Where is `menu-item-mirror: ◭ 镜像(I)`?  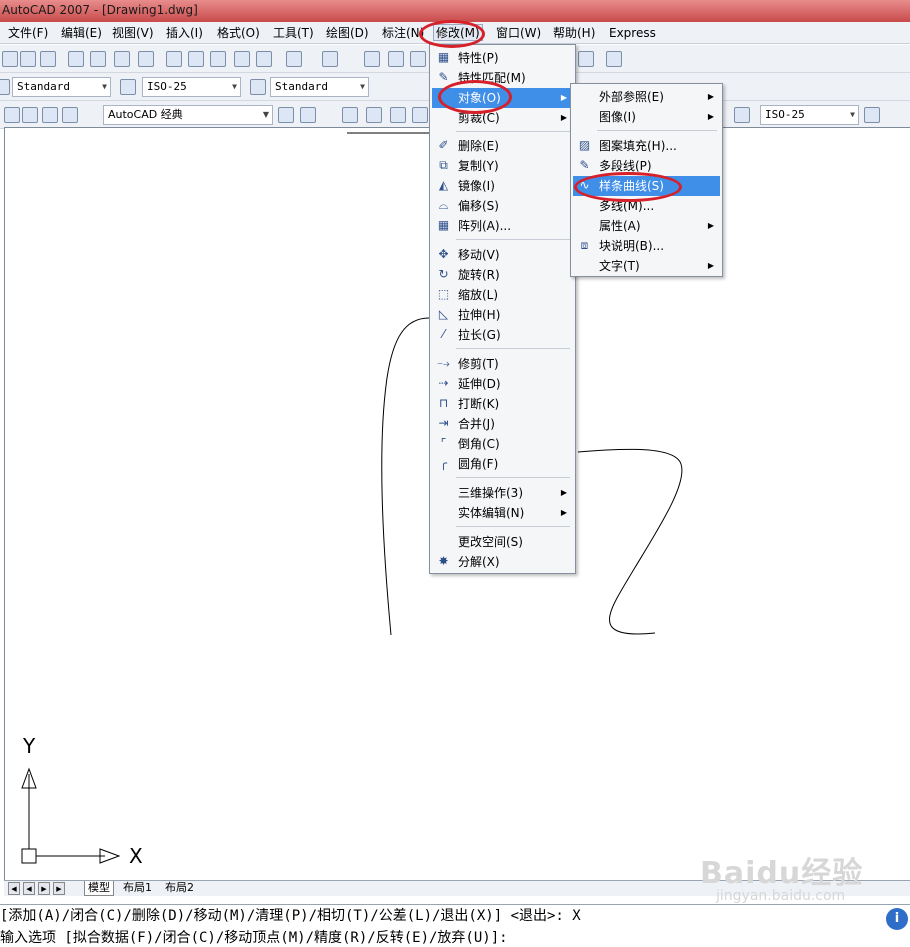
menu-item-mirror: ◭ 镜像(I) is located at coordinates (502, 186).